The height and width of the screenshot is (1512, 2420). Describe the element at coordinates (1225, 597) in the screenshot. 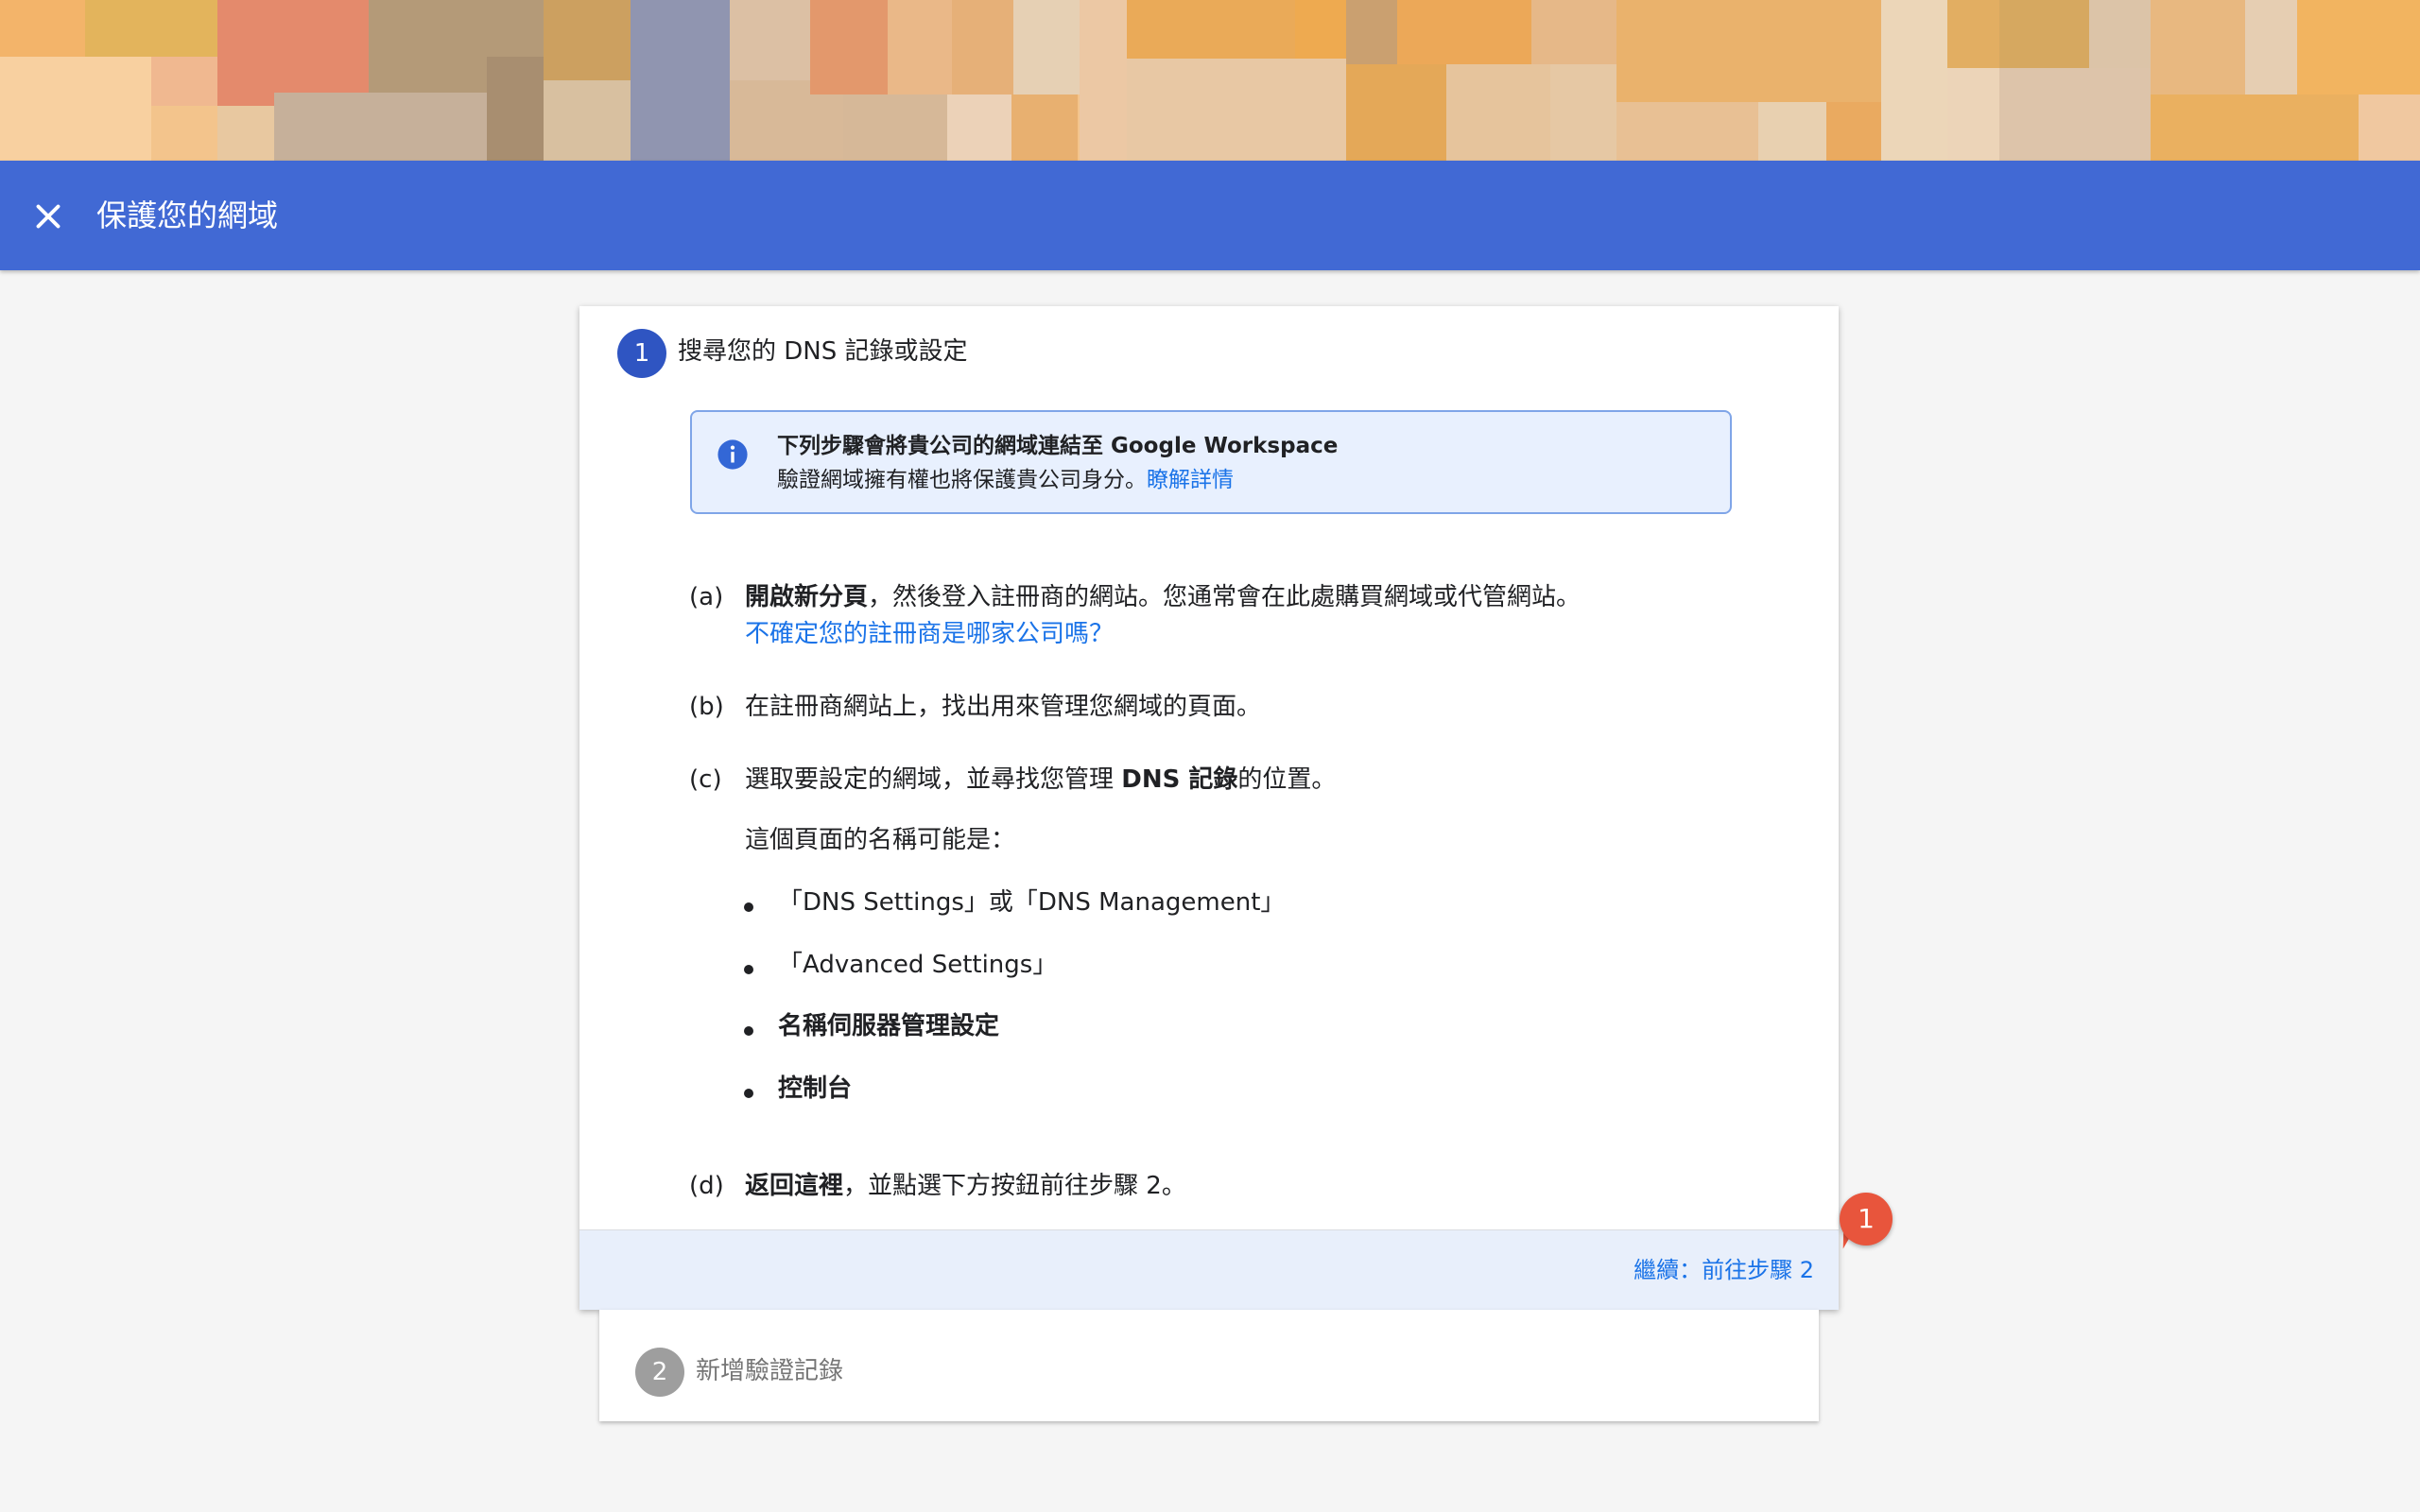

I see `item-a-rest: ，然後登入註冊商的網站。您通常會在此處購買網域或代管網站。` at that location.